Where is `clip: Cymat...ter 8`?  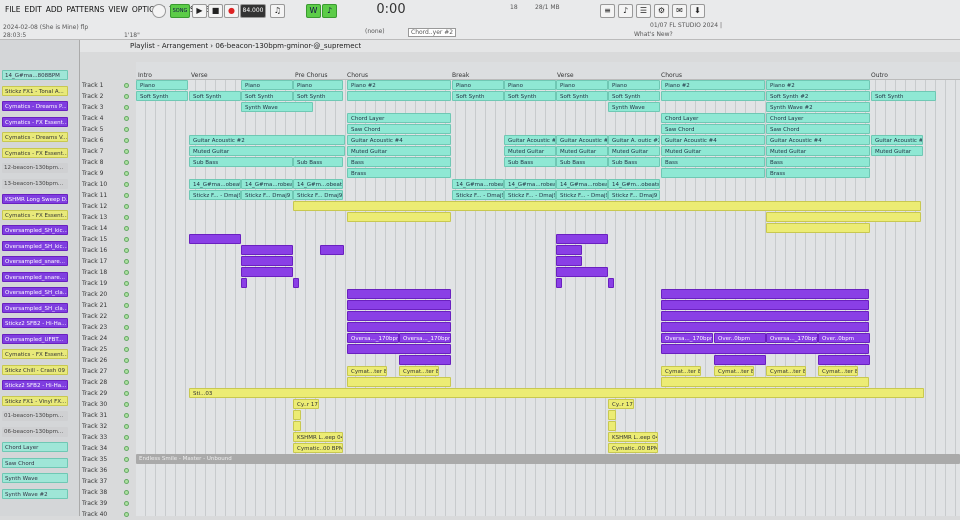
clip: Cymat...ter 8 is located at coordinates (367, 371).